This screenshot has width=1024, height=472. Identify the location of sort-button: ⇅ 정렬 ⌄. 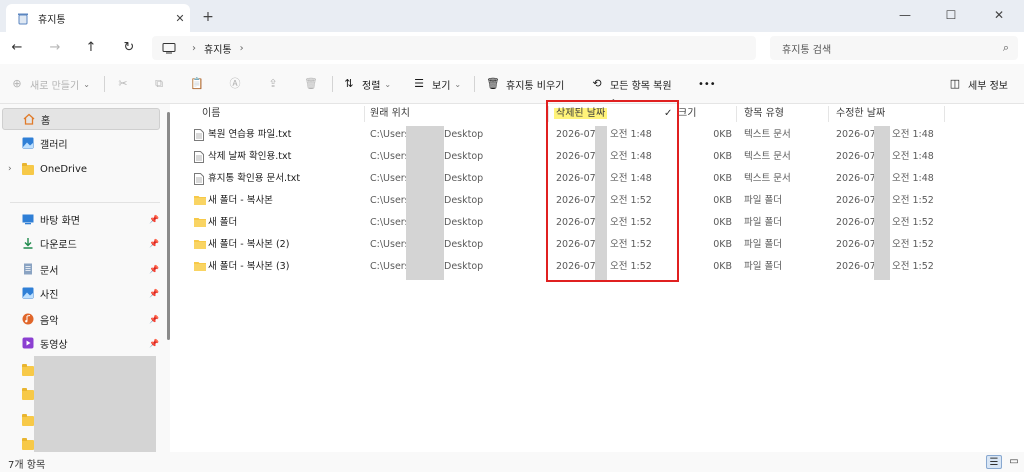
(366, 84).